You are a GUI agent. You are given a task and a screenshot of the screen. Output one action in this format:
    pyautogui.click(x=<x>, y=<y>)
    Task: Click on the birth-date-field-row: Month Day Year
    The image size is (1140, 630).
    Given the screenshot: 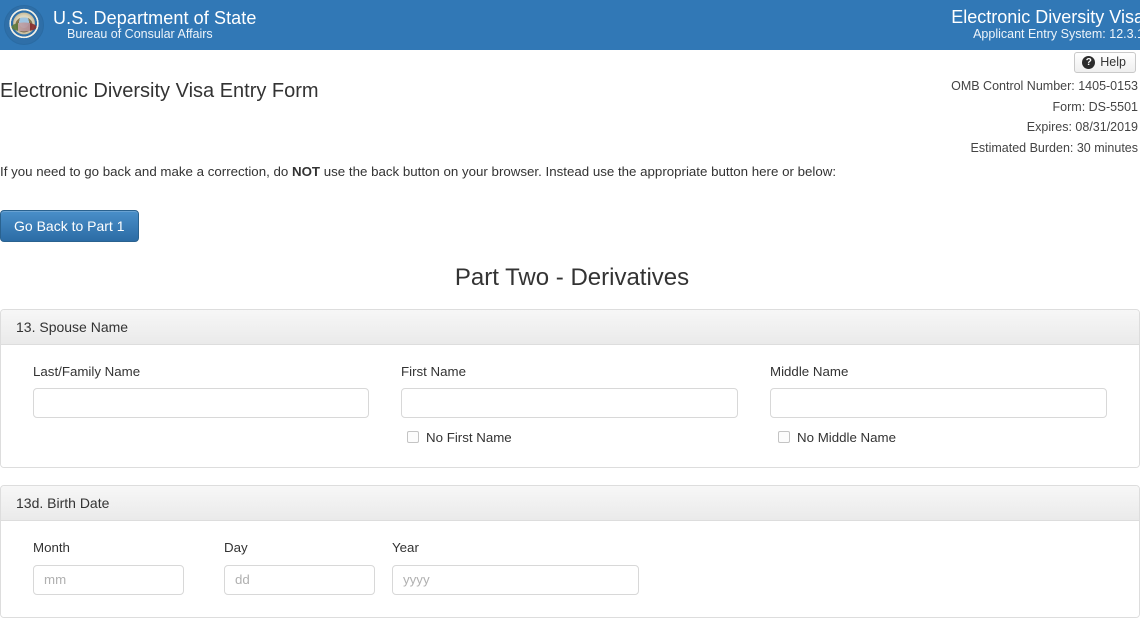 What is the action you would take?
    pyautogui.click(x=570, y=567)
    